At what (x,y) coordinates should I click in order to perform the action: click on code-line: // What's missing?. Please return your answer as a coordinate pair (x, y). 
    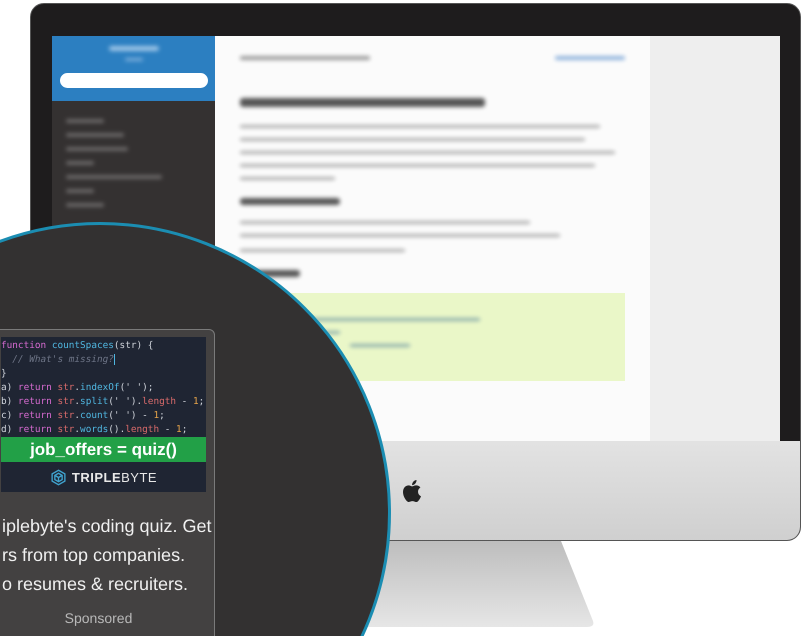
    Looking at the image, I should click on (58, 360).